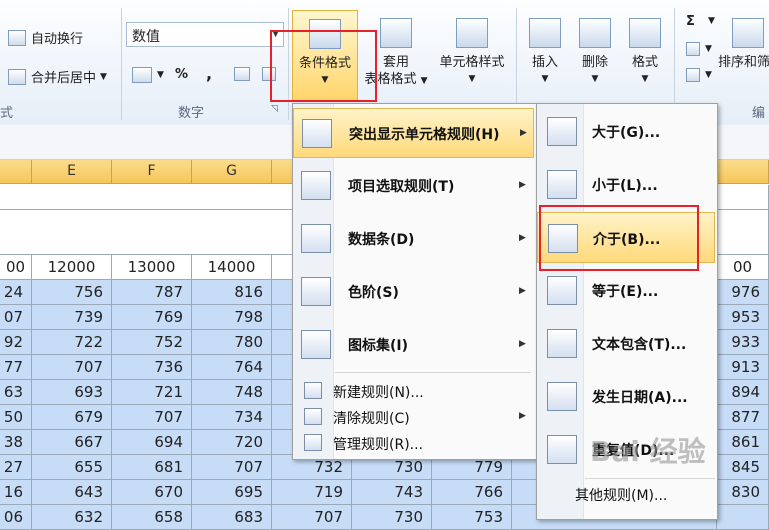 The width and height of the screenshot is (769, 530). What do you see at coordinates (413, 416) in the screenshot?
I see `menu-small-item-1: 清除规则(C) ▶` at bounding box center [413, 416].